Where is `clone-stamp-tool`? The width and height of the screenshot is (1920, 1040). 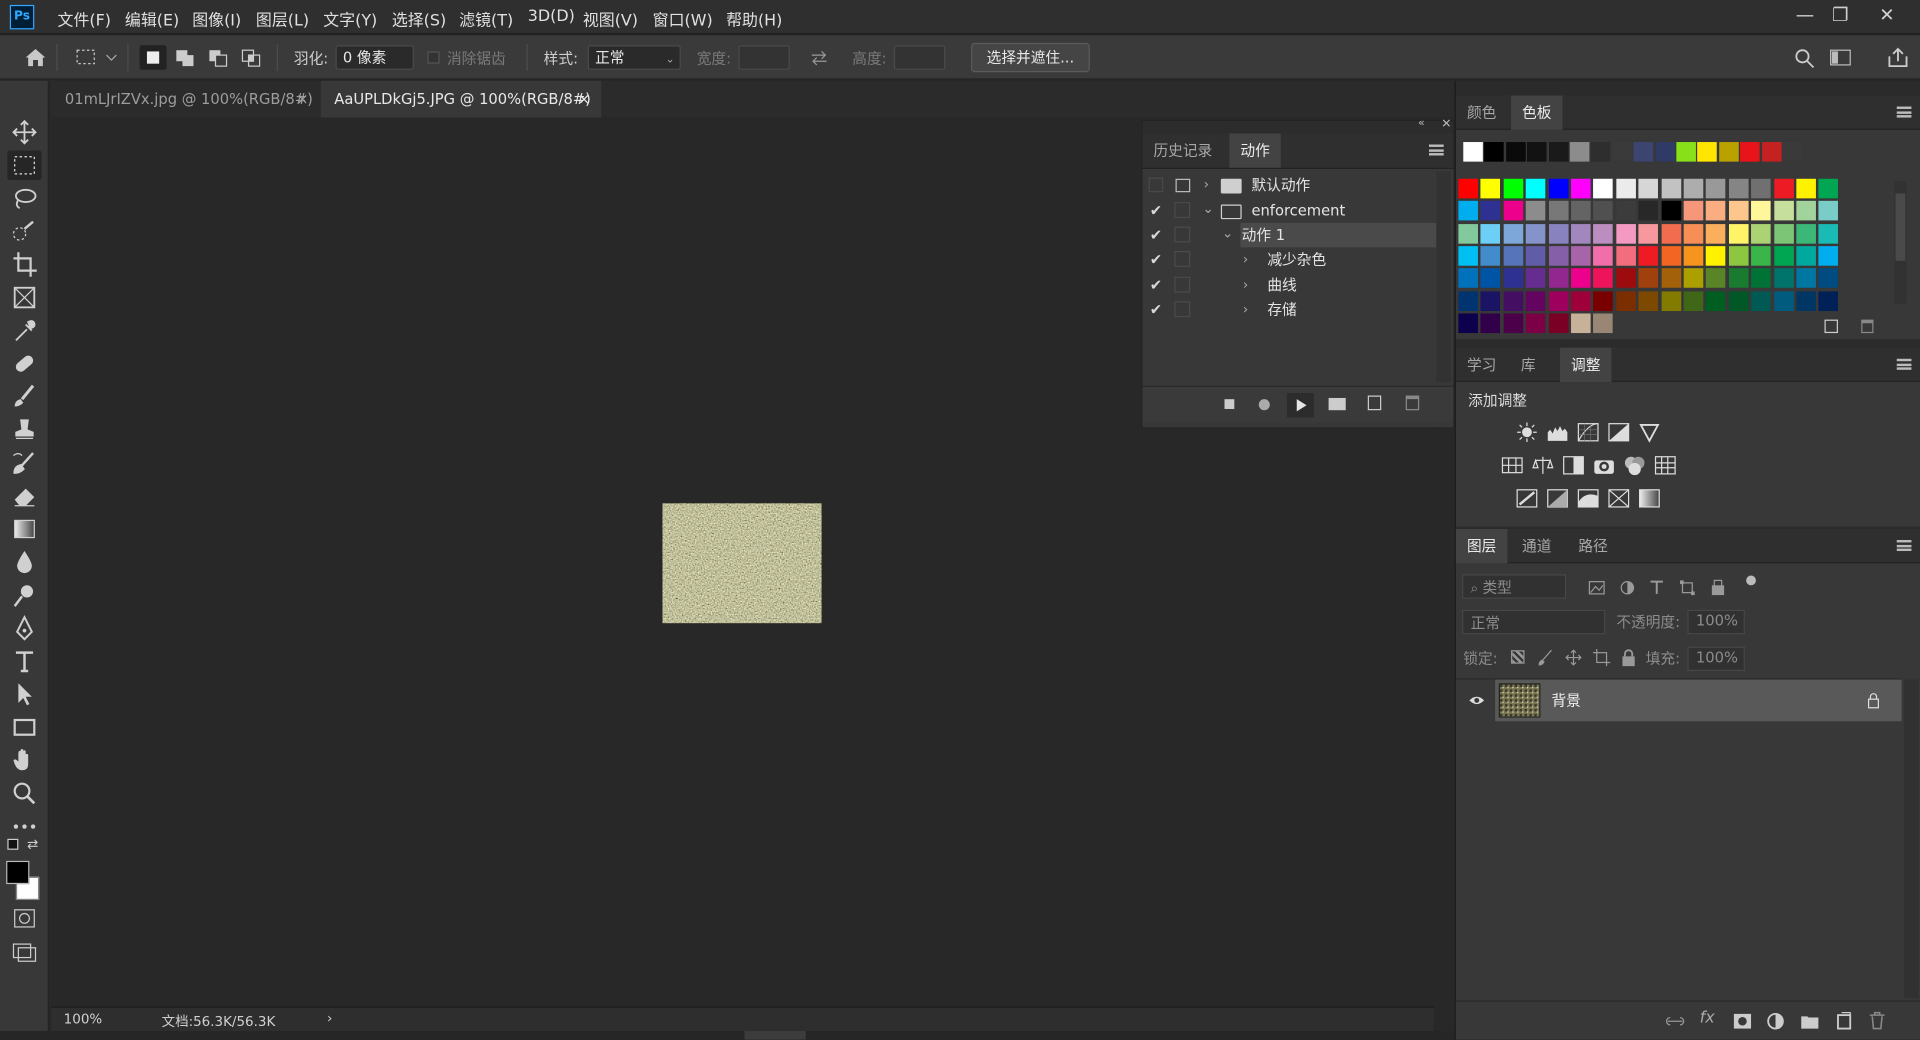
clone-stamp-tool is located at coordinates (24, 429).